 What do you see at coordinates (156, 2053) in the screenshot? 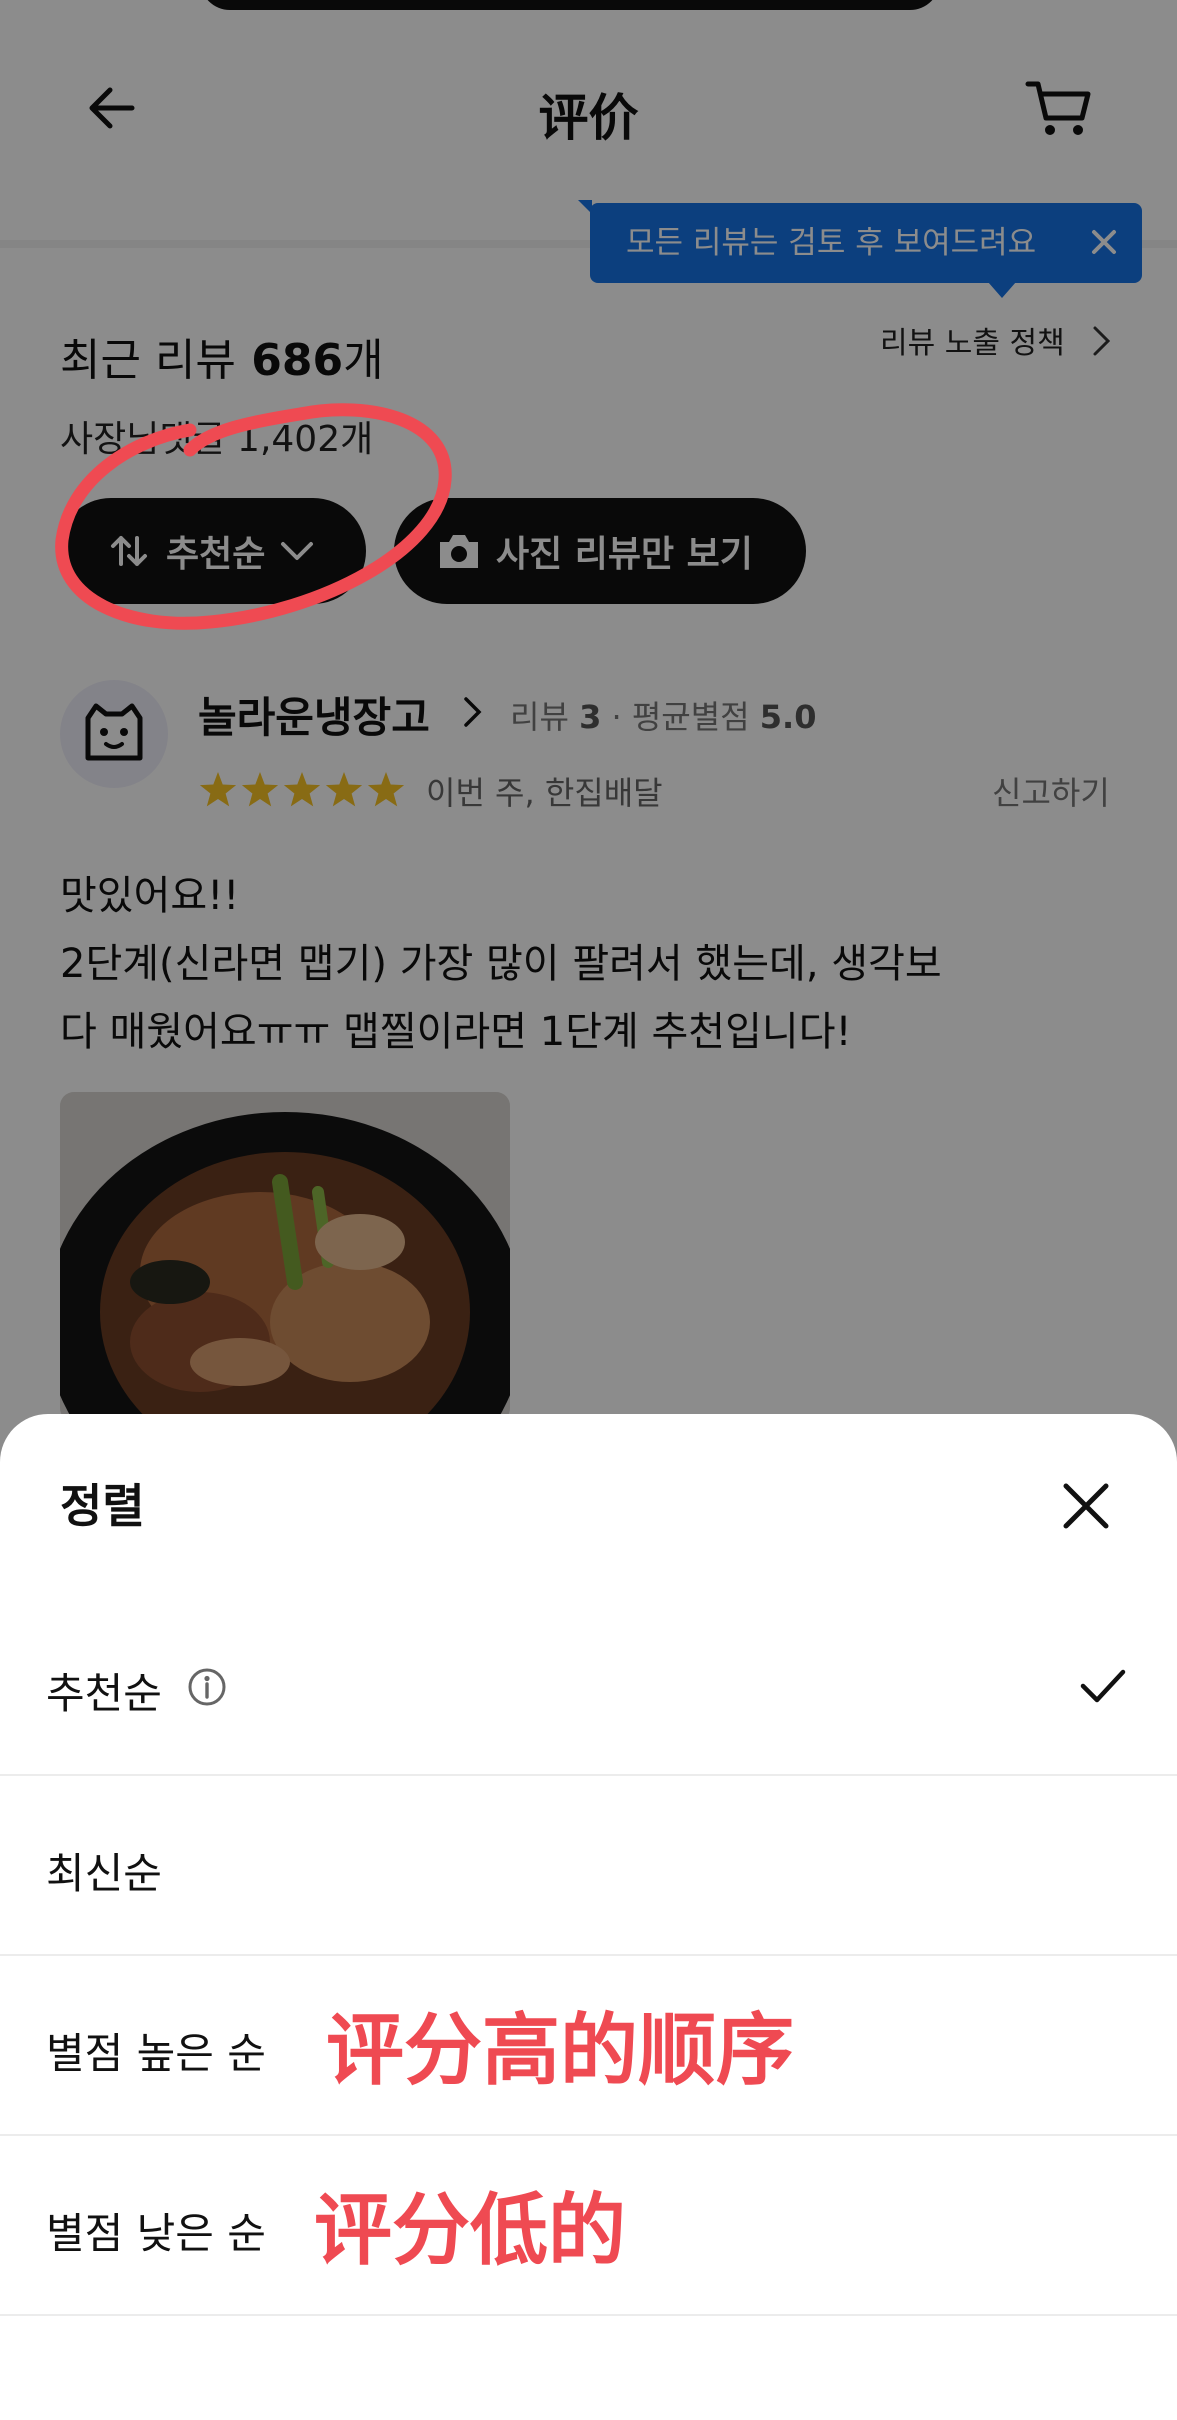
I see `sort-option-label: 별점 높은 순` at bounding box center [156, 2053].